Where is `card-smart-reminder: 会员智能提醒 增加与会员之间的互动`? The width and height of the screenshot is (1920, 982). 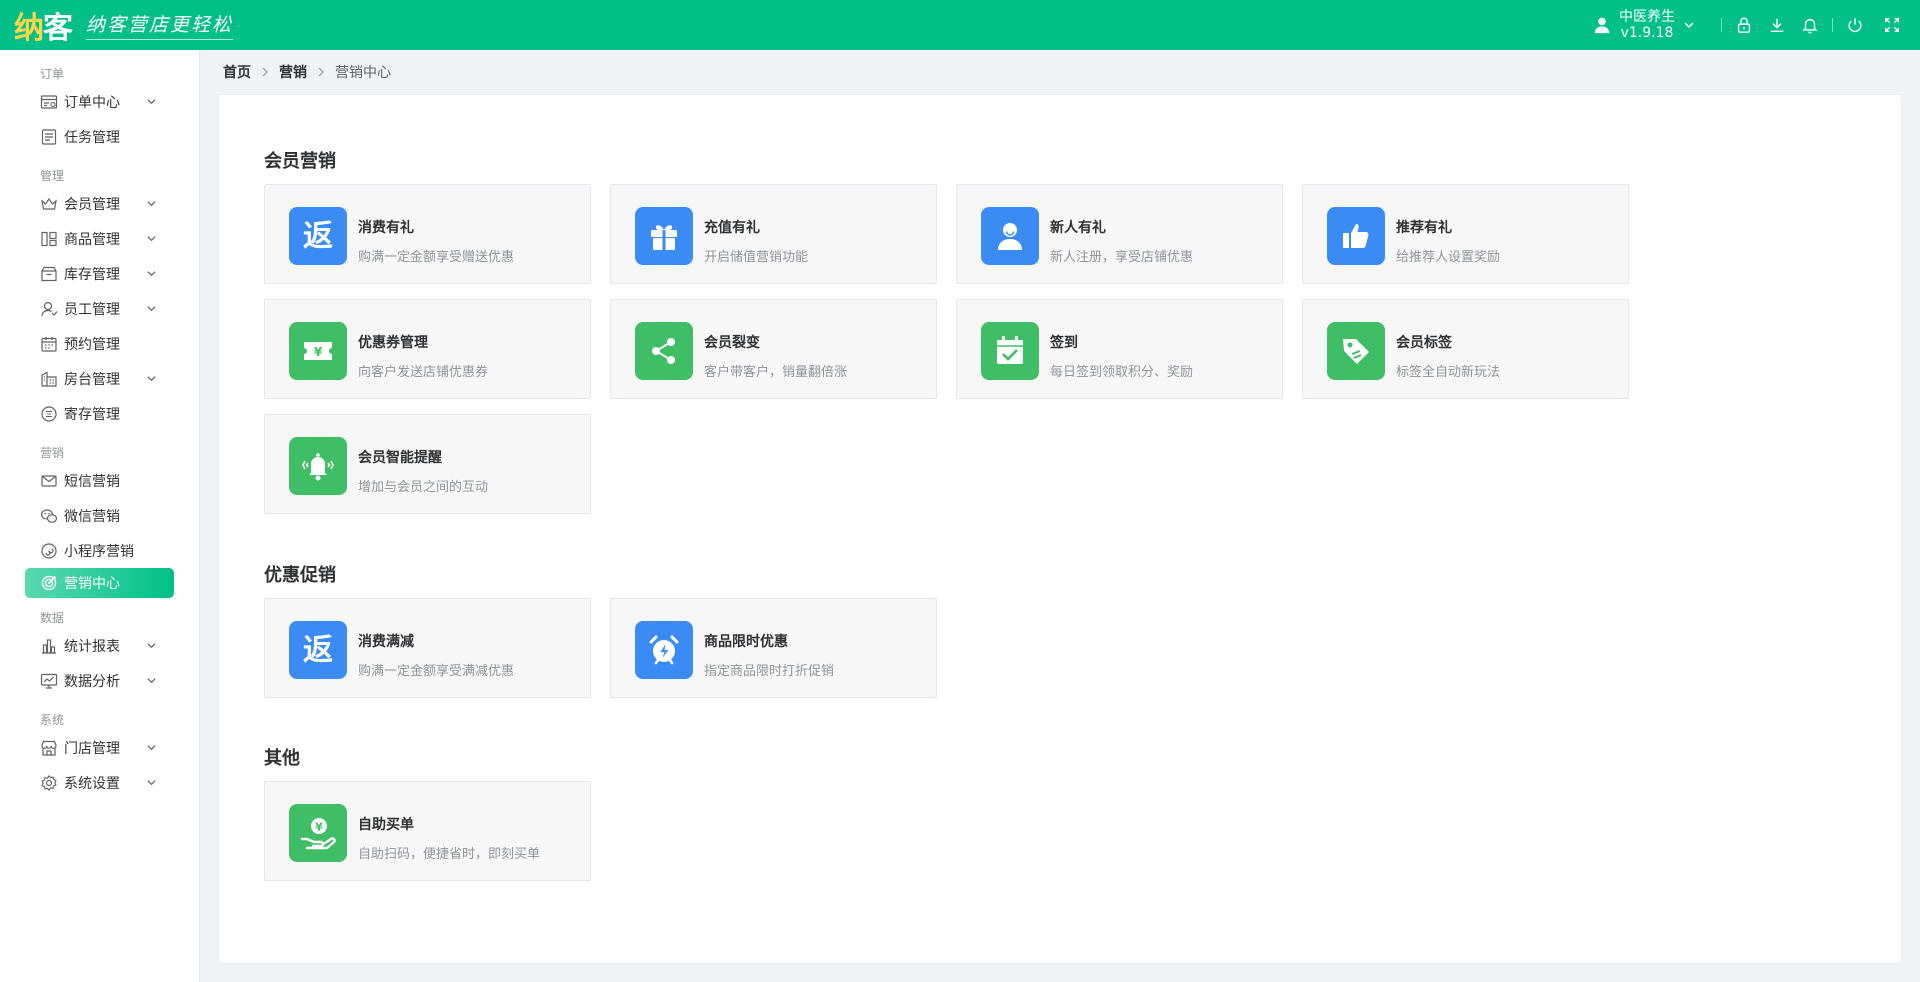
card-smart-reminder: 会员智能提醒 增加与会员之间的互动 is located at coordinates (427, 464).